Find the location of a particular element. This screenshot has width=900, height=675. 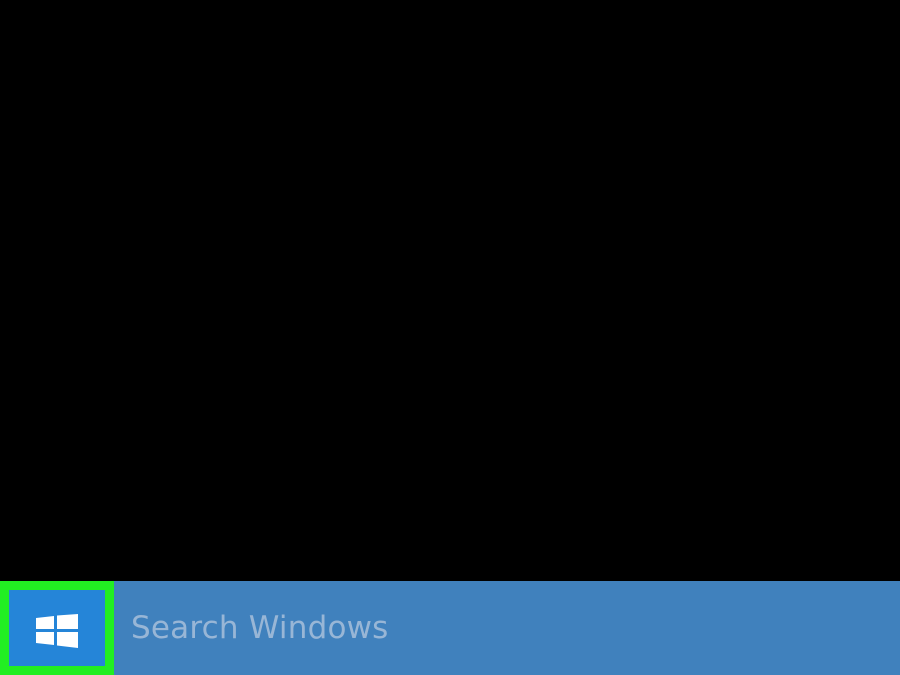

windows-logo-icon is located at coordinates (57, 631).